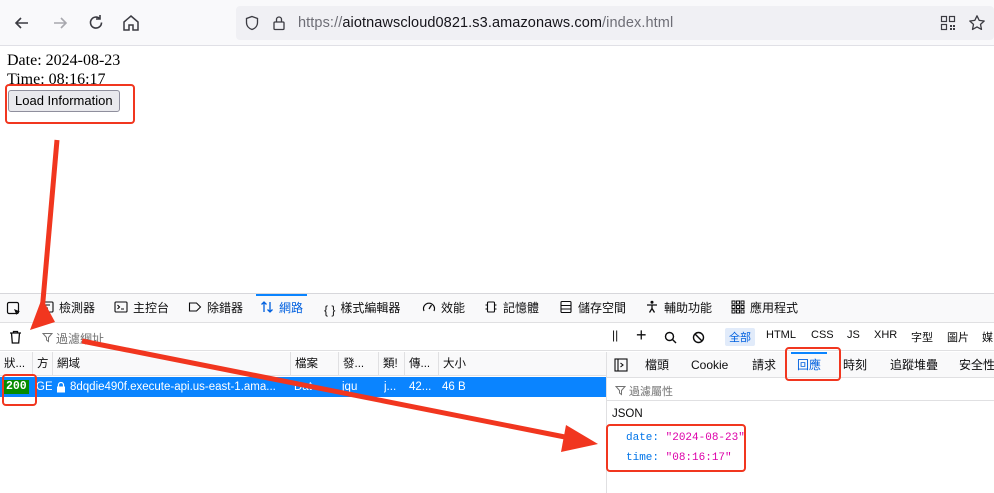 This screenshot has width=994, height=493. I want to click on bookmark-star-icon, so click(977, 23).